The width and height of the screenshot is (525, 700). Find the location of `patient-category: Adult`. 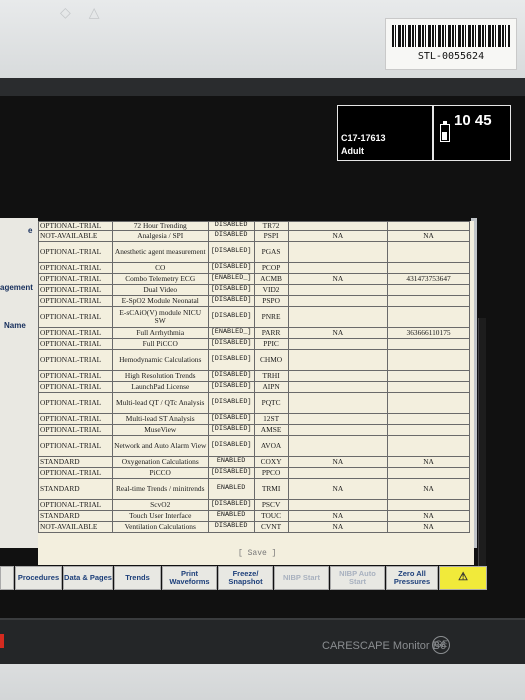

patient-category: Adult is located at coordinates (352, 151).